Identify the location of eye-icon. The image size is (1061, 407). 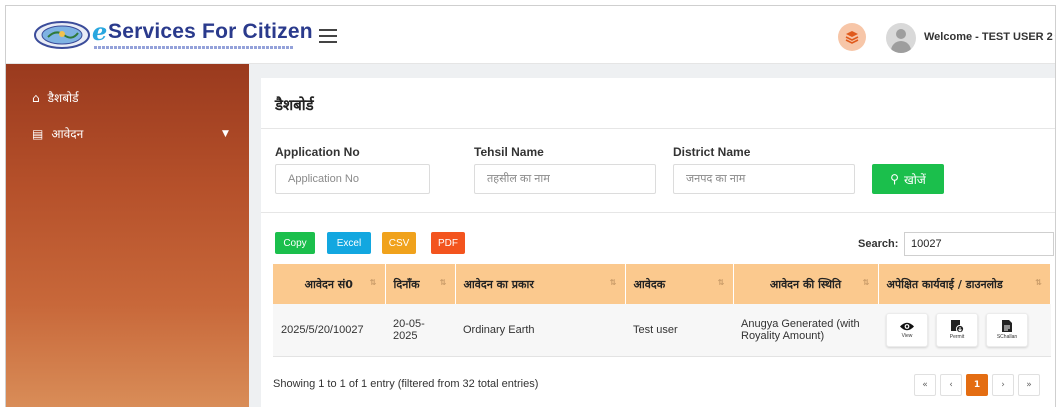
(907, 326).